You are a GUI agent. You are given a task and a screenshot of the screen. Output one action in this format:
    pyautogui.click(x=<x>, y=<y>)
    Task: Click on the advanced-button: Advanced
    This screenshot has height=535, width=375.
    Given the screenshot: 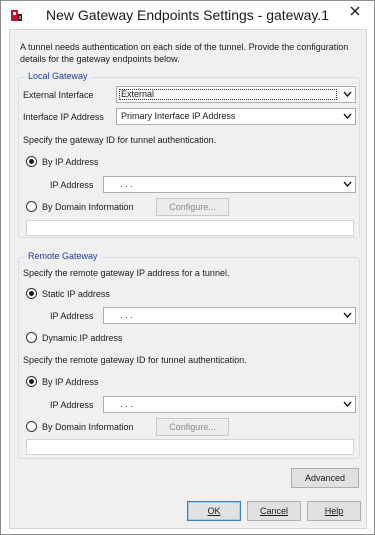 What is the action you would take?
    pyautogui.click(x=325, y=478)
    